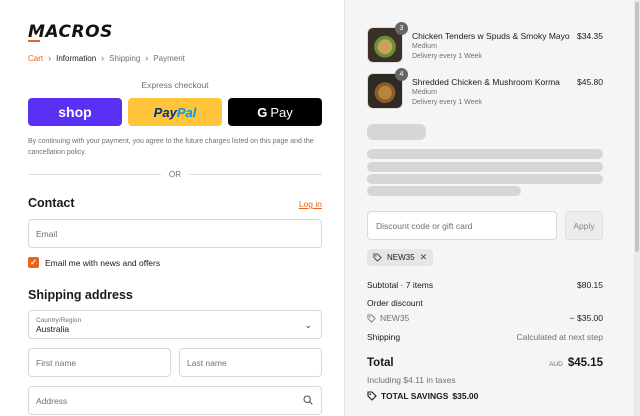 The width and height of the screenshot is (640, 416). I want to click on savings-row: TOTAL SAVINGS $35.00, so click(485, 396).